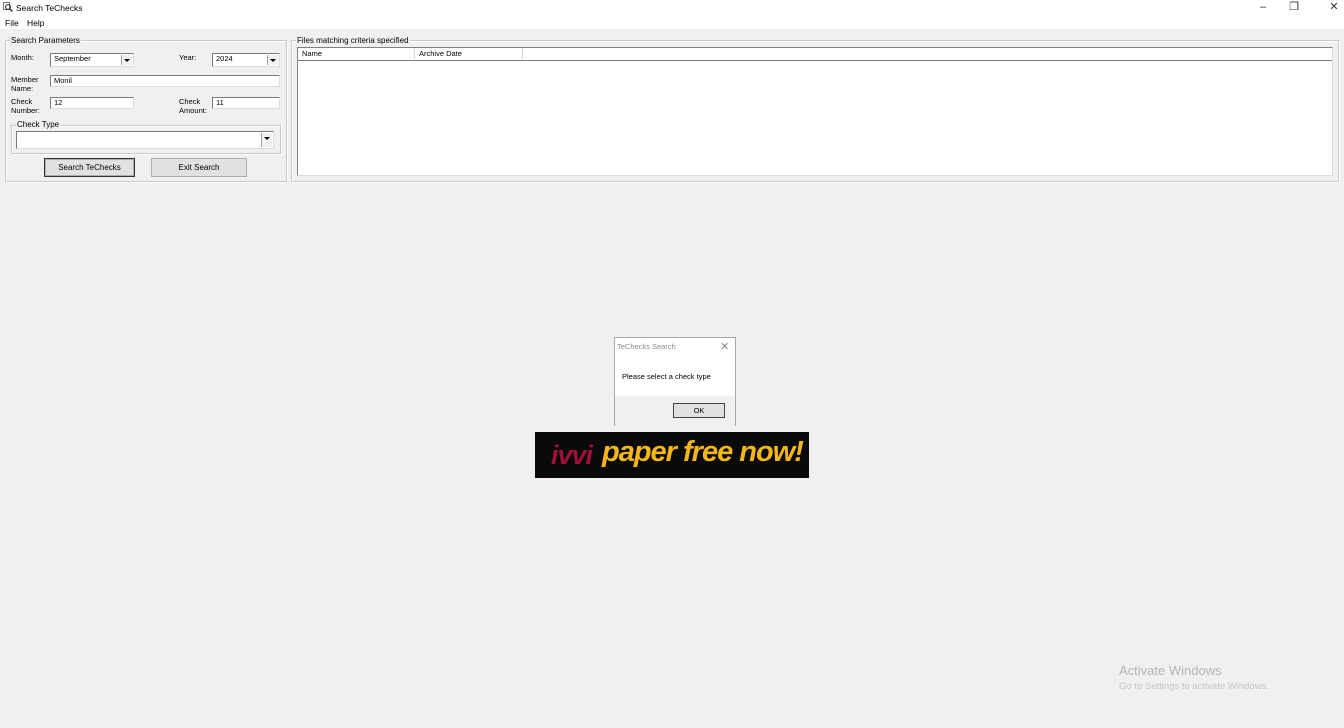 Image resolution: width=1344 pixels, height=728 pixels. Describe the element at coordinates (72, 58) in the screenshot. I see `month-value: September` at that location.